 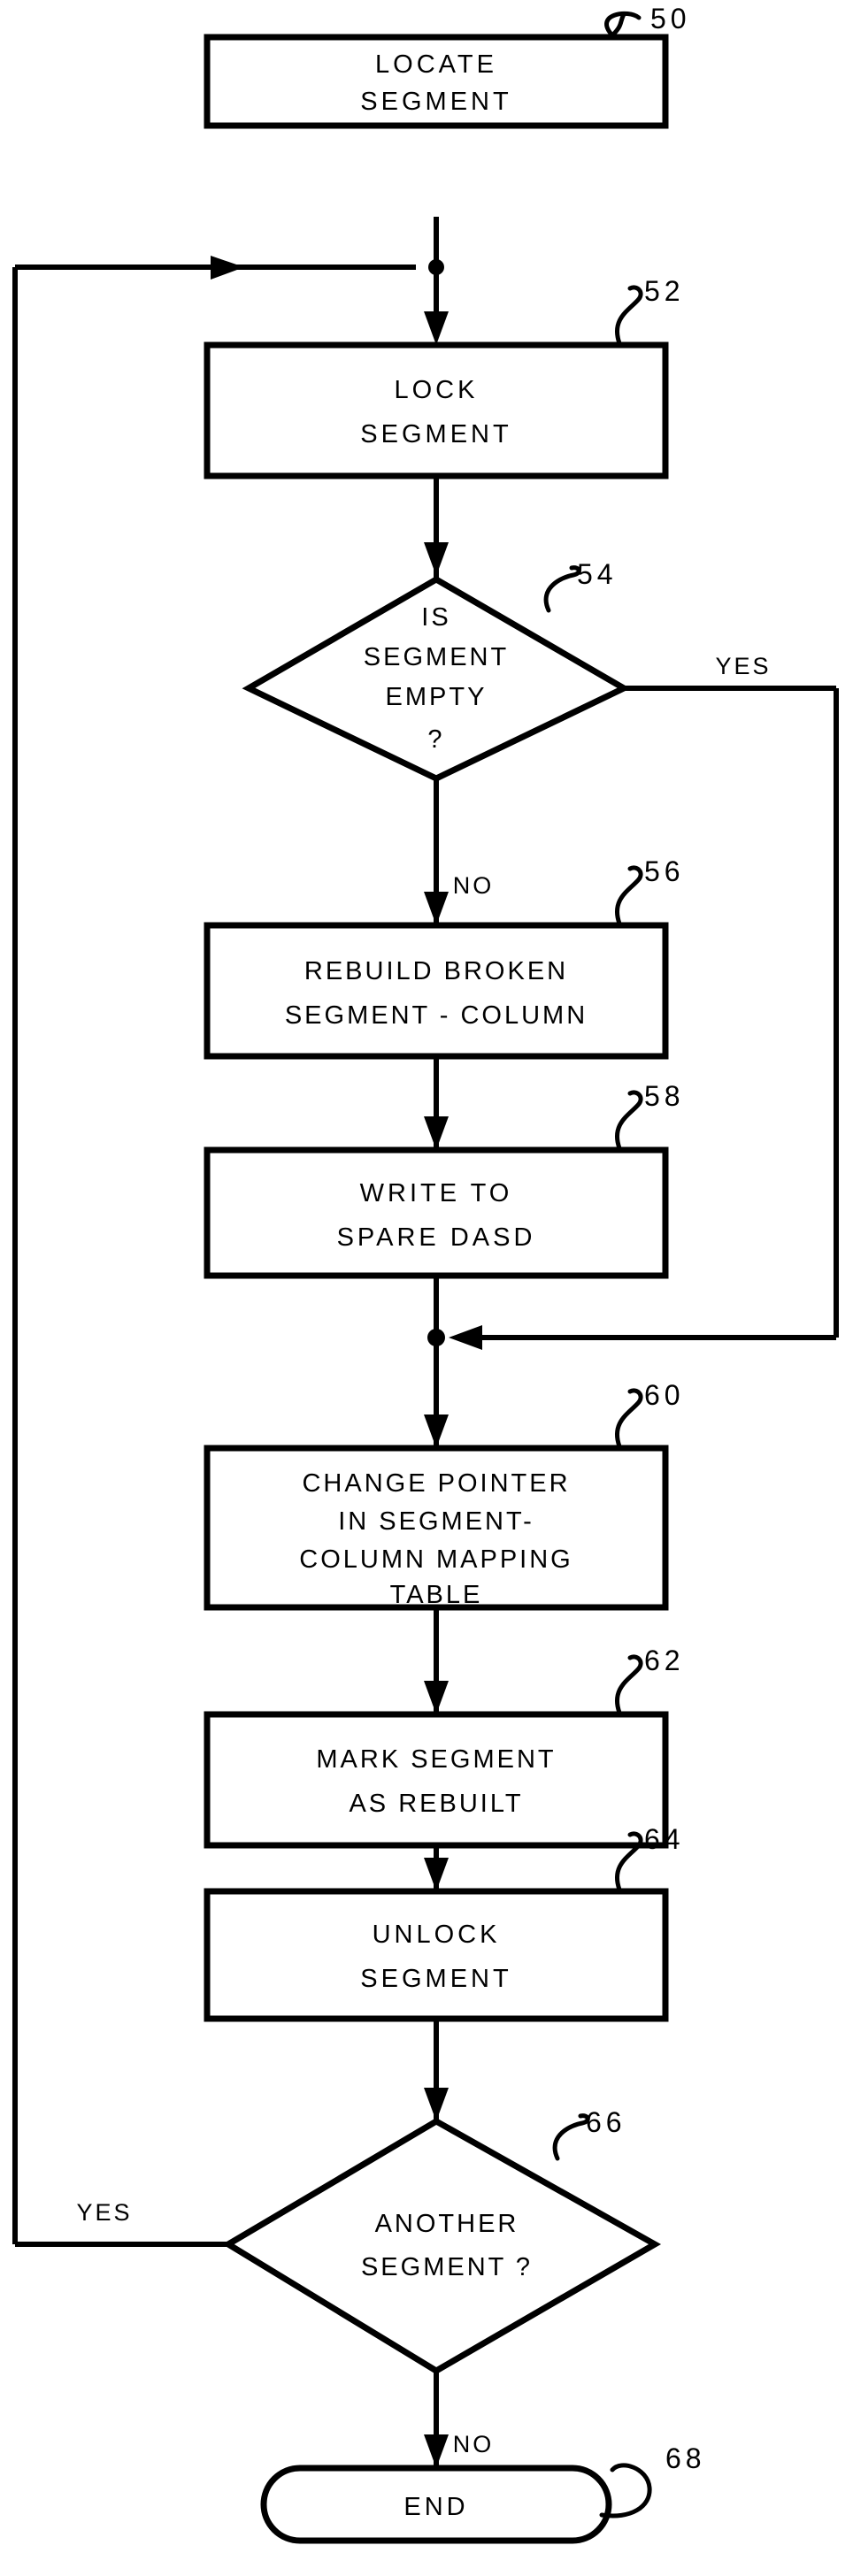 I want to click on ref-label-66: 66, so click(x=606, y=2122).